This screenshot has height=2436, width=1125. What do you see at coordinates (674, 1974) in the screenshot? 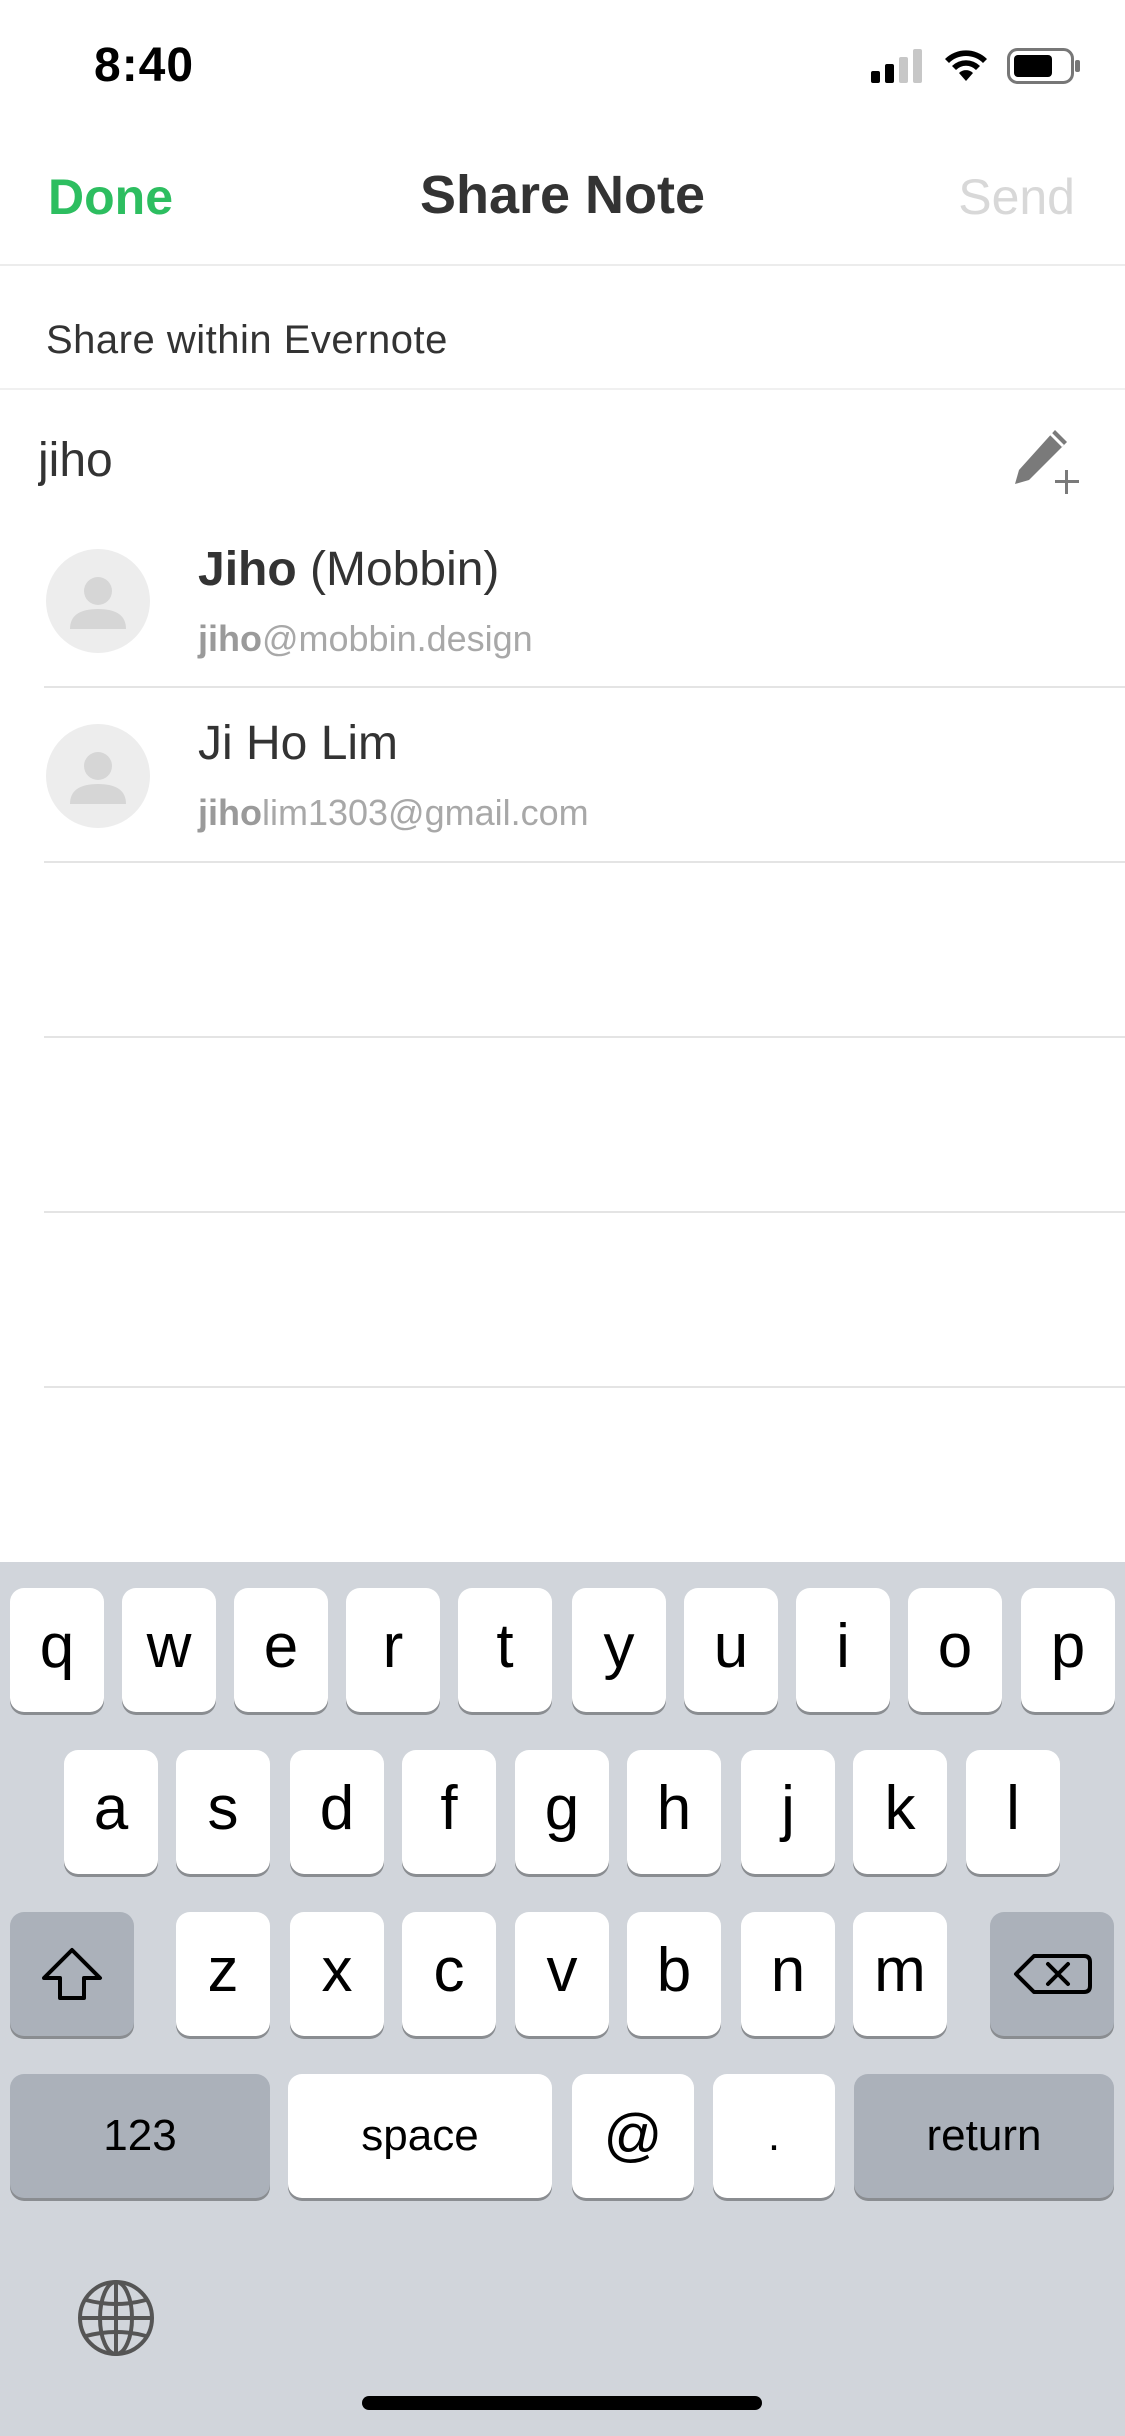
I see `key-b: b` at bounding box center [674, 1974].